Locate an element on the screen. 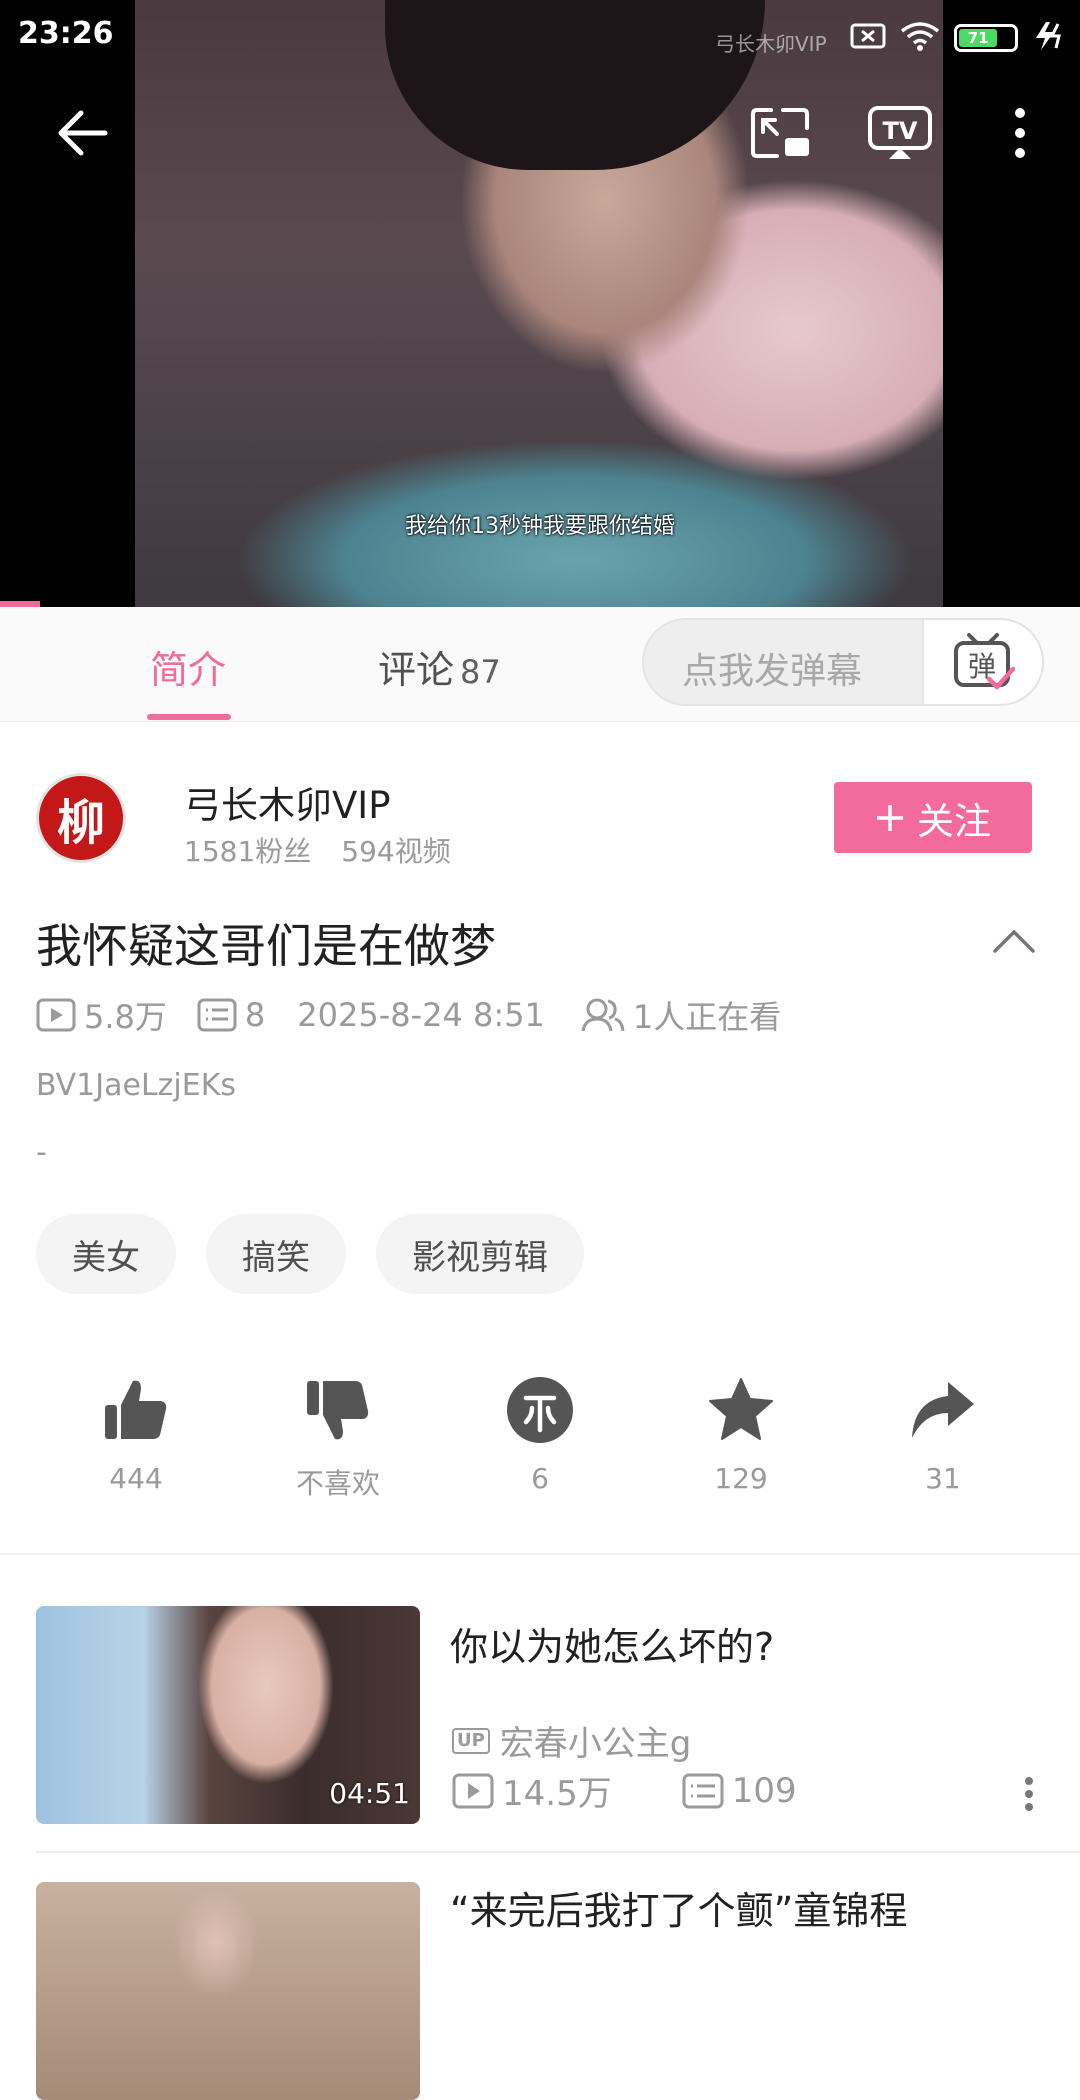 This screenshot has height=2100, width=1080. danmaku-toggle-icon: 弹 is located at coordinates (984, 661).